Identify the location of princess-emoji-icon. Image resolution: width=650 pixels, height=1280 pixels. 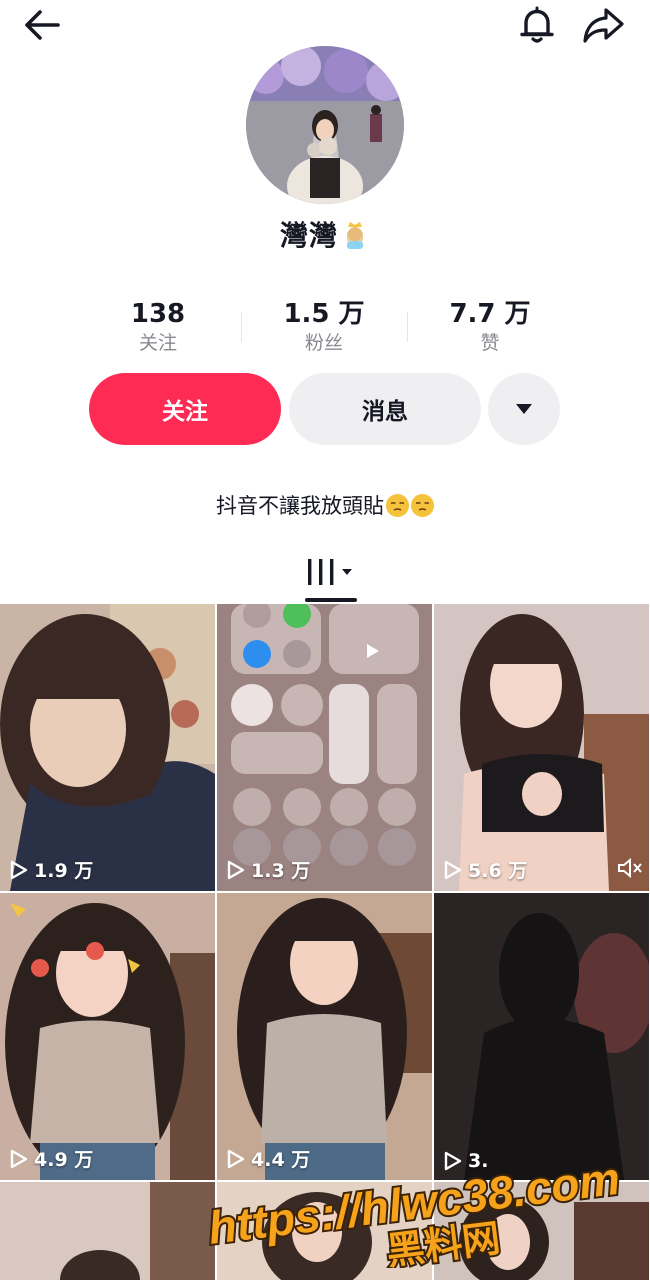
(355, 234).